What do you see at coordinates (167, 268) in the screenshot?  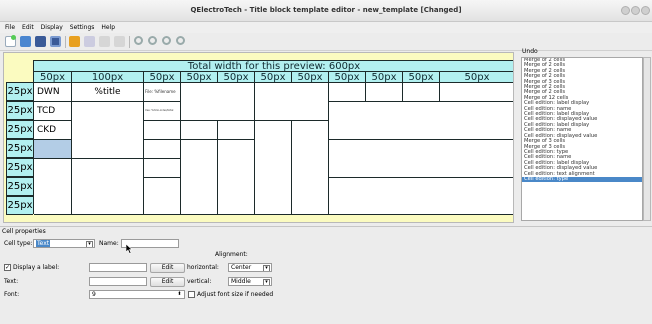 I see `edit-label-button: Edit` at bounding box center [167, 268].